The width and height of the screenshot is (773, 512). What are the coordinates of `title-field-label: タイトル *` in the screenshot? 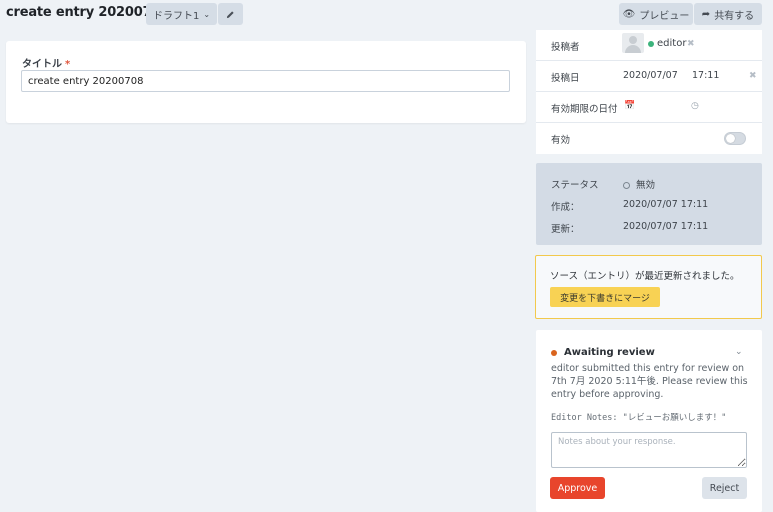 It's located at (46, 62).